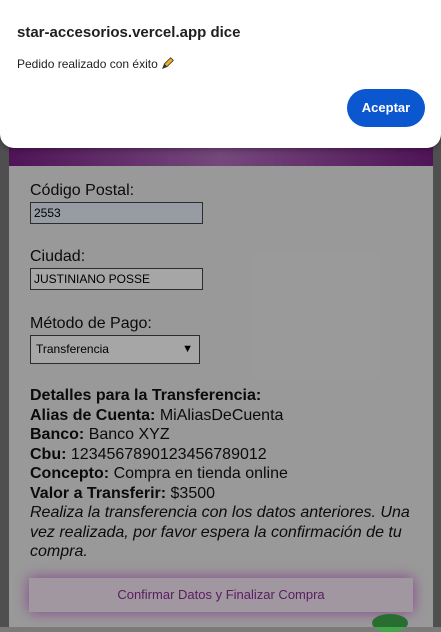  What do you see at coordinates (87, 64) in the screenshot?
I see `dialog-message-text: Pedido realizado con éxito` at bounding box center [87, 64].